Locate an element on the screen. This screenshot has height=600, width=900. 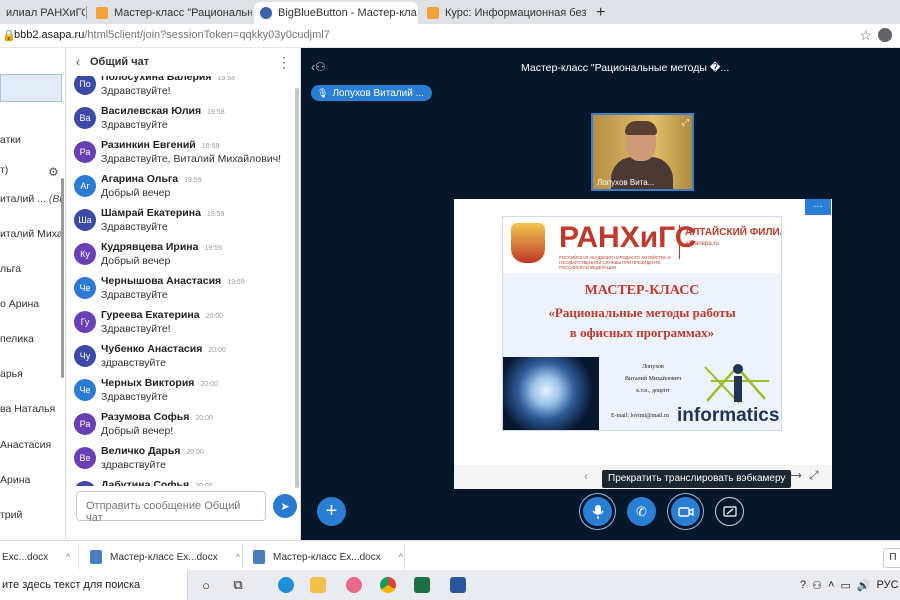
show-all-downloads-button: П is located at coordinates (891, 558).